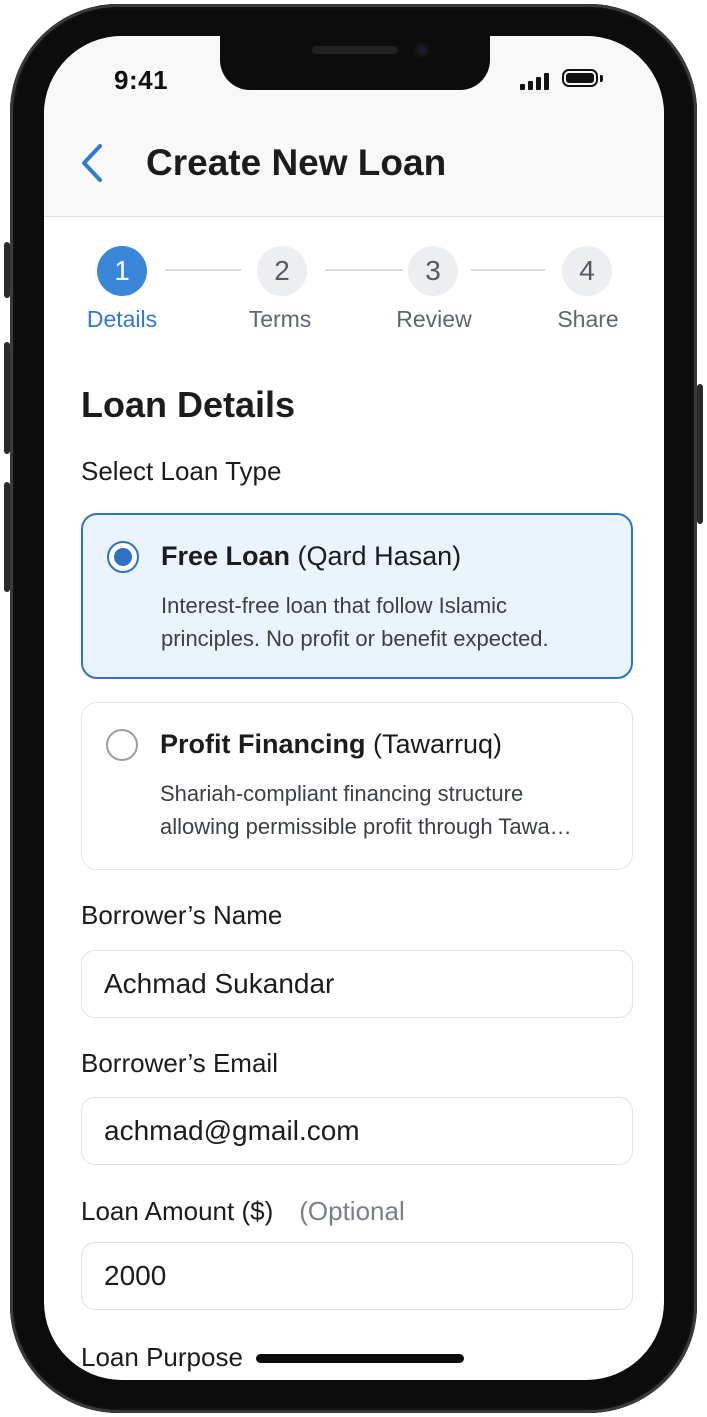 The height and width of the screenshot is (1417, 707). Describe the element at coordinates (177, 1211) in the screenshot. I see `loan-amount-label-text: Loan Amount ($)` at that location.